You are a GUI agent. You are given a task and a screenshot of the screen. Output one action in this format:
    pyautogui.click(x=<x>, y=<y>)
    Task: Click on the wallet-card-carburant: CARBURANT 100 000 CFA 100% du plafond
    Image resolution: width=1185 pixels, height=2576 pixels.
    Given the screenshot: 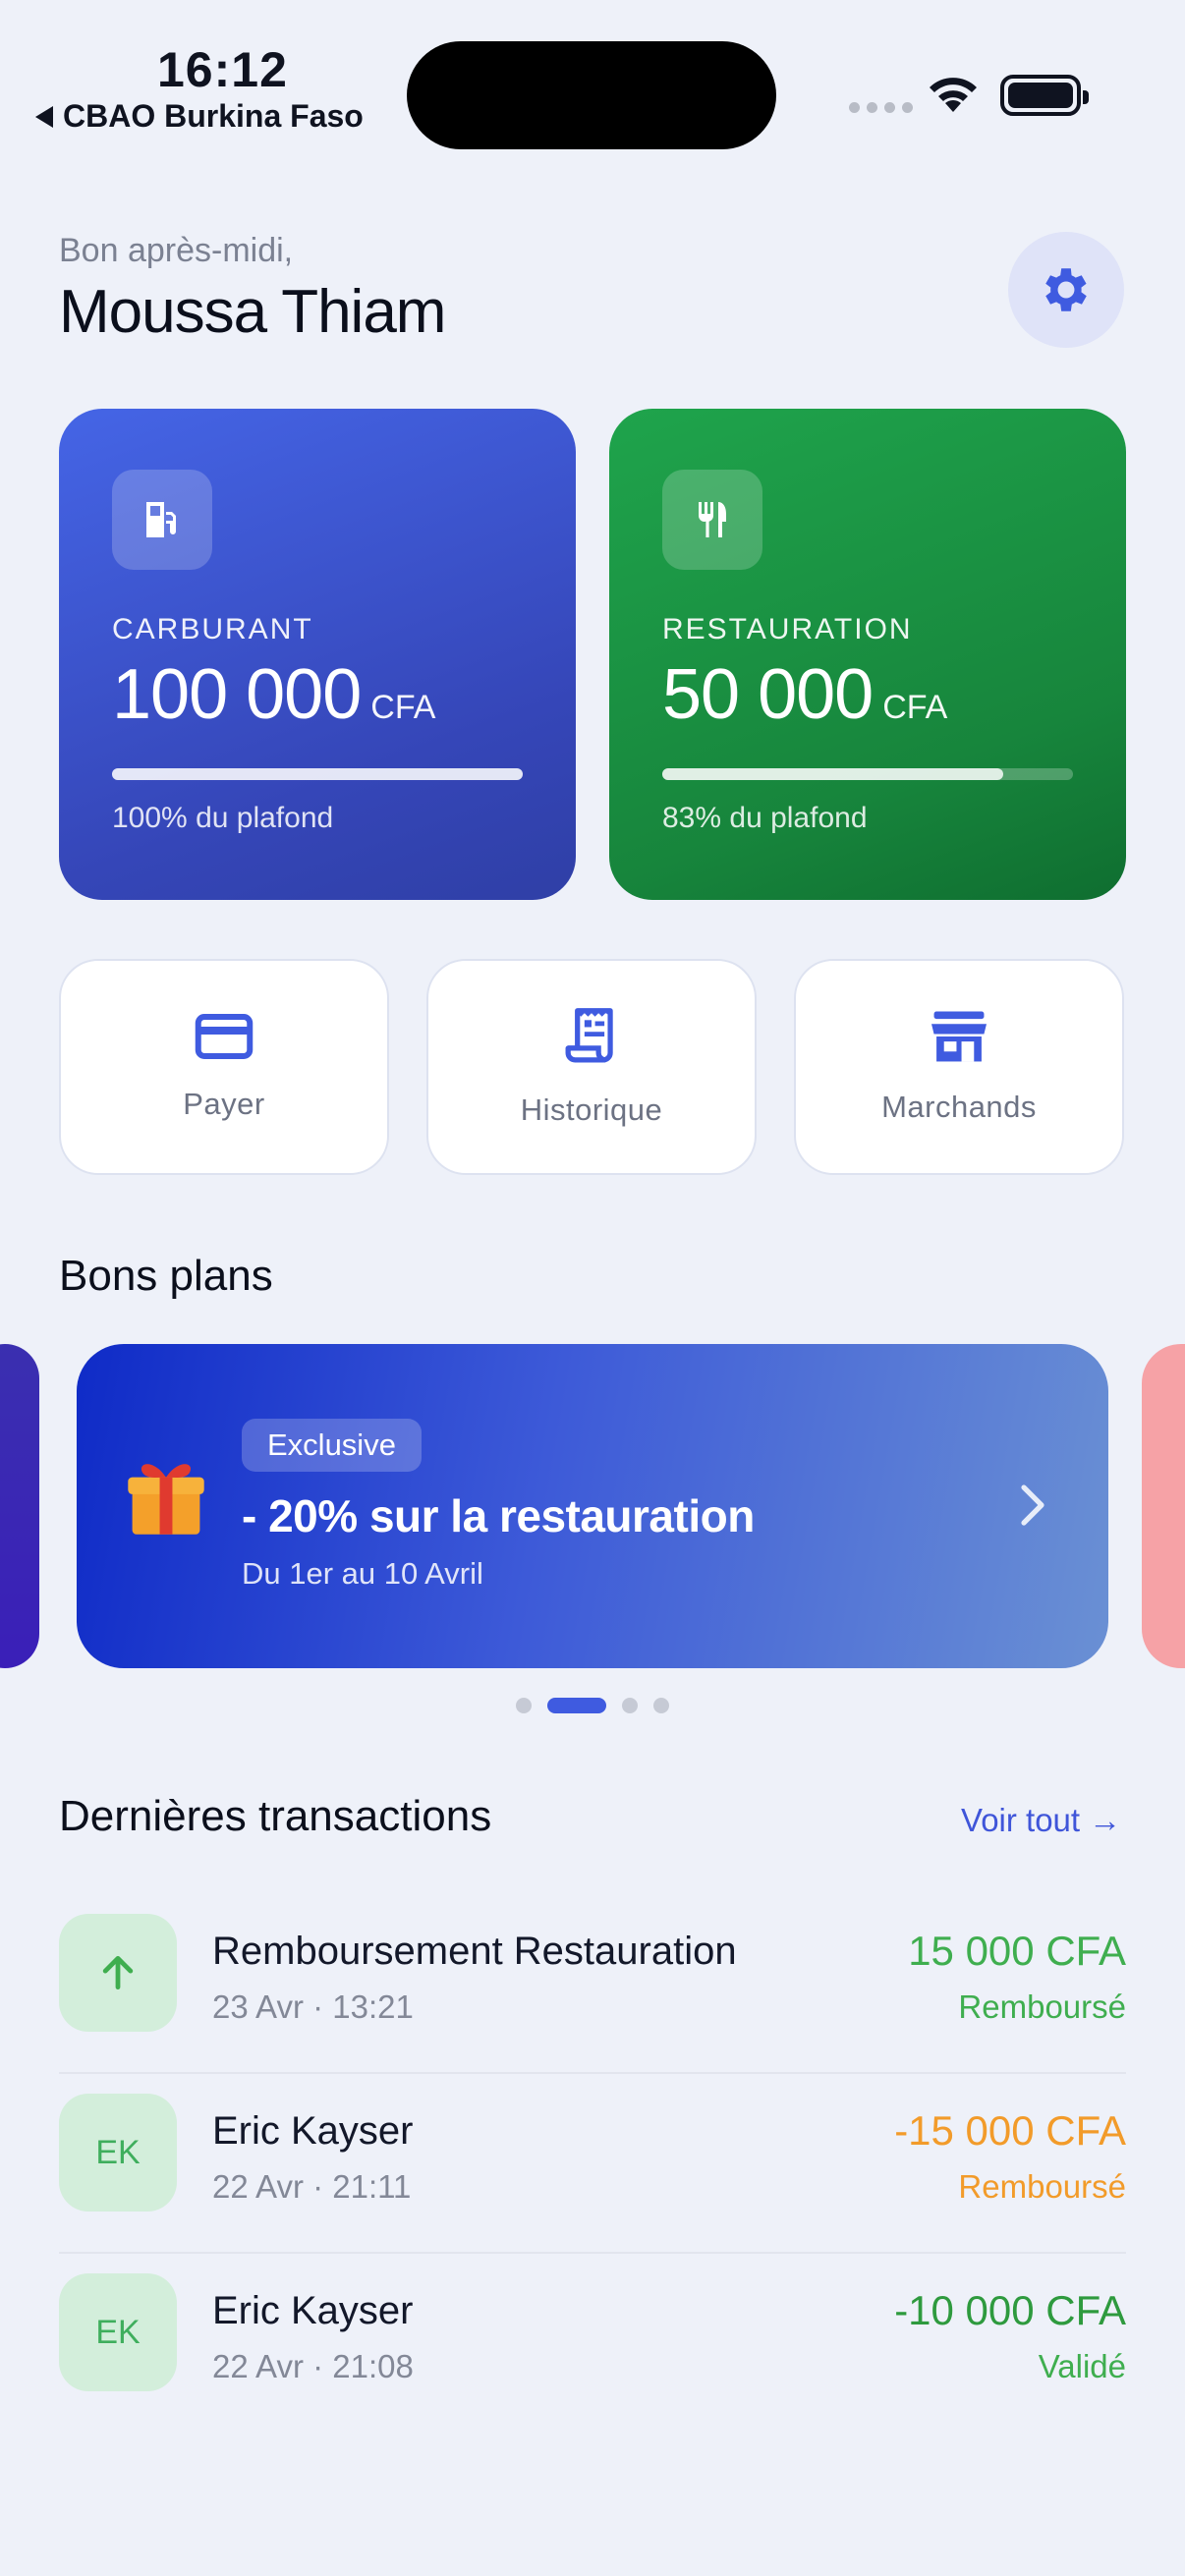 What is the action you would take?
    pyautogui.click(x=318, y=654)
    